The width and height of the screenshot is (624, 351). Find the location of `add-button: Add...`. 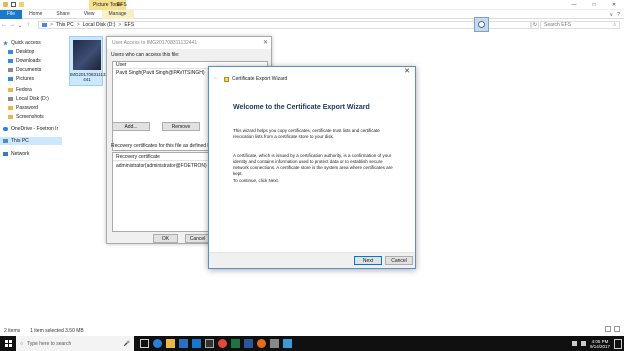

add-button: Add... is located at coordinates (131, 126).